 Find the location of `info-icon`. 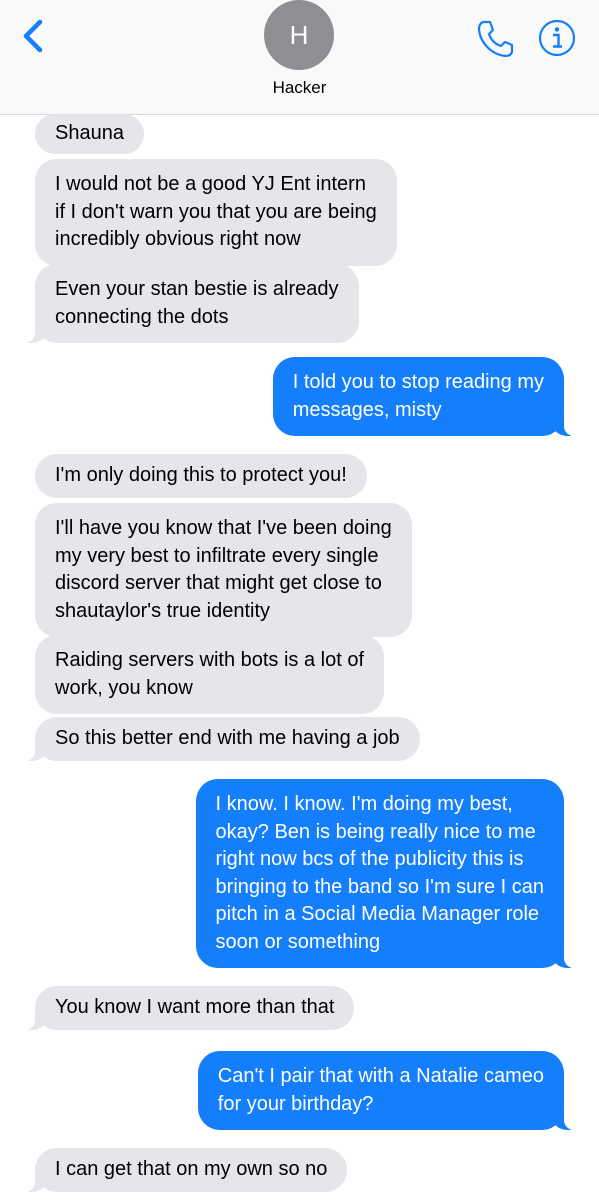

info-icon is located at coordinates (557, 38).